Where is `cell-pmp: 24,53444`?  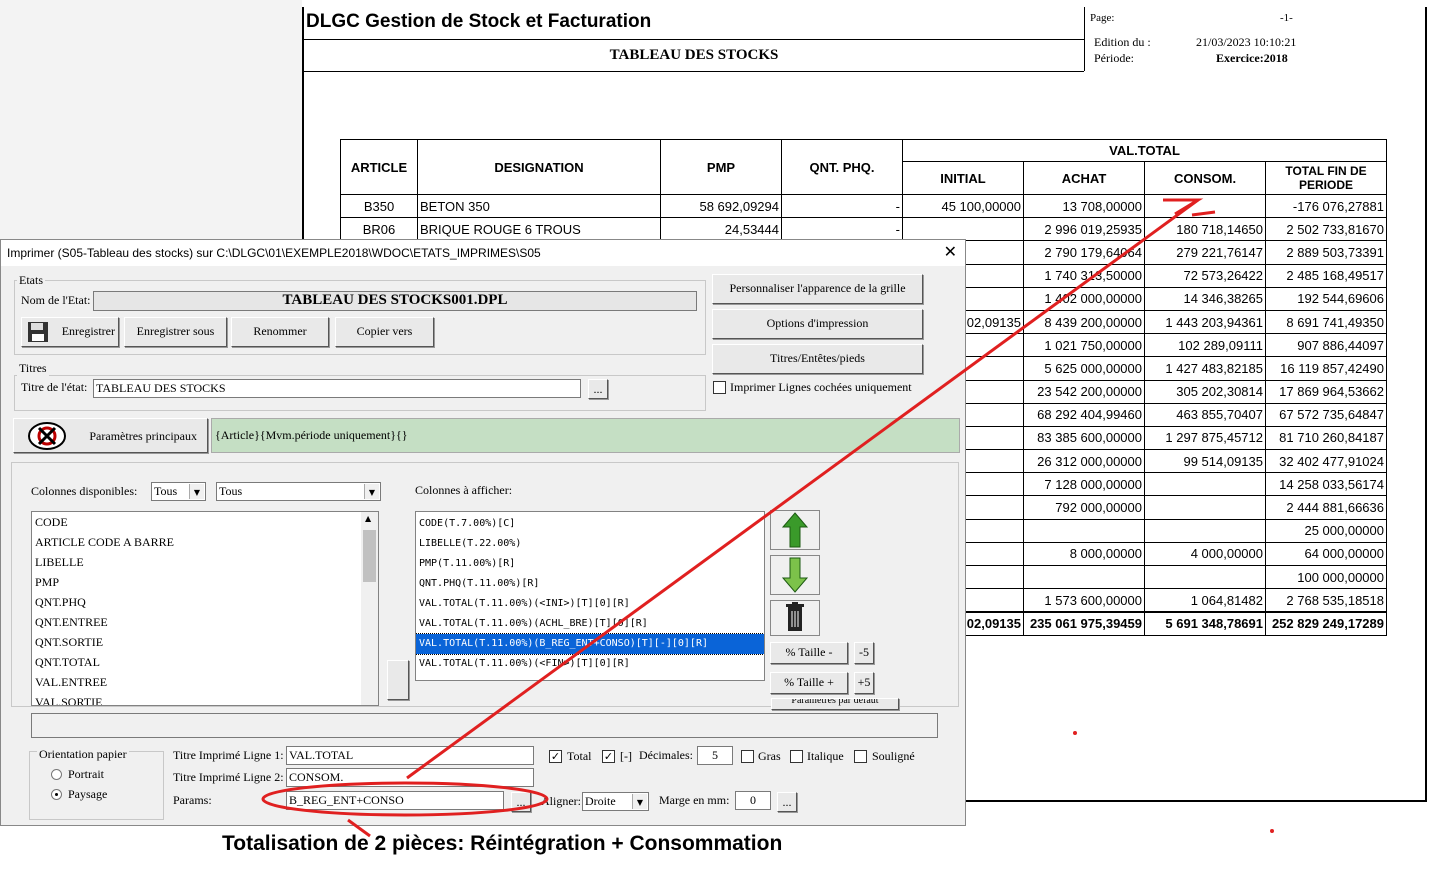 cell-pmp: 24,53444 is located at coordinates (721, 229).